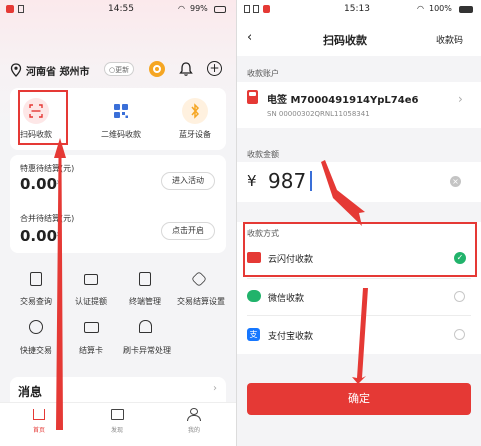 The height and width of the screenshot is (446, 481). Describe the element at coordinates (344, 272) in the screenshot. I see `annotation-arrows` at that location.